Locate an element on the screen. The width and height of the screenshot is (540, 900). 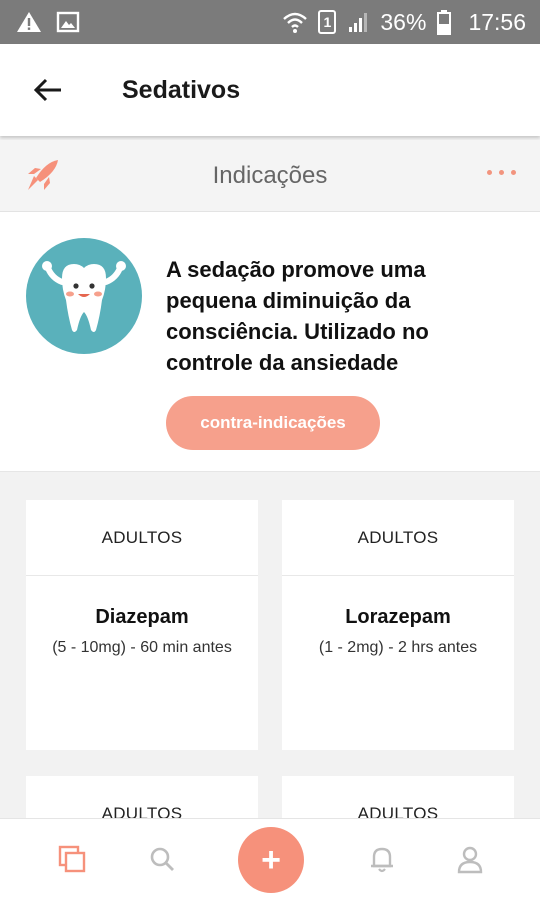
more-horizontal-icon is located at coordinates (501, 172).